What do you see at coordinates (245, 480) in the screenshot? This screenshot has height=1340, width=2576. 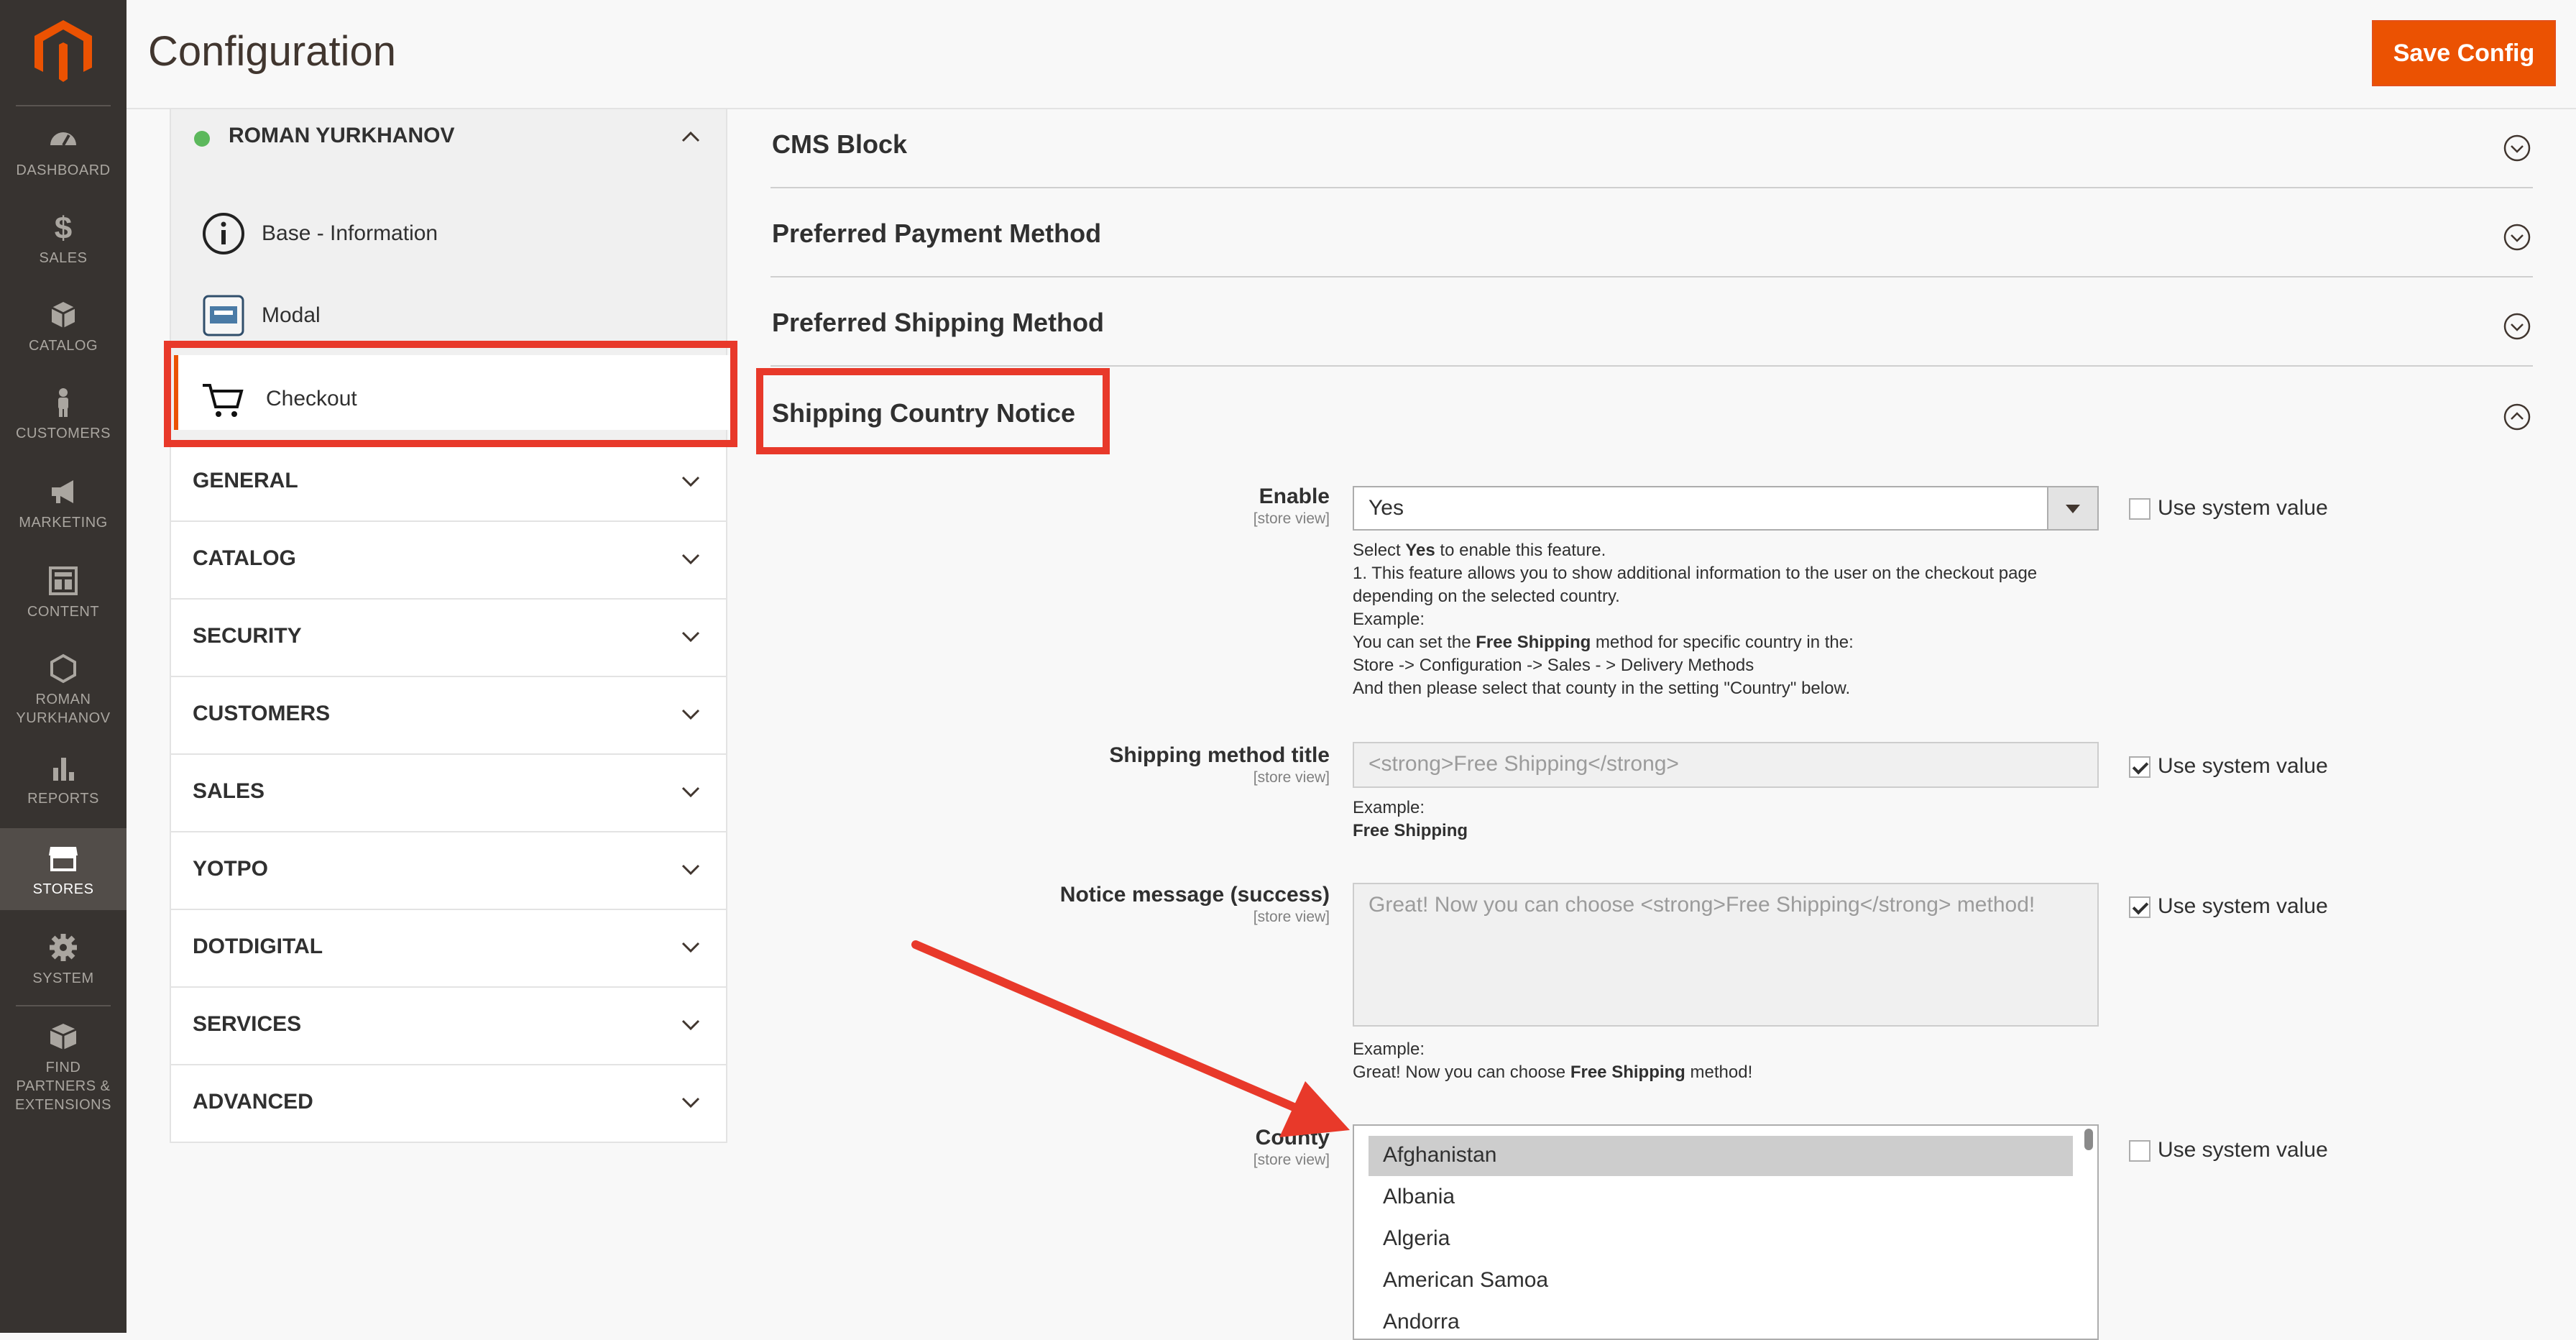 I see `tab-group-label: GENERAL` at bounding box center [245, 480].